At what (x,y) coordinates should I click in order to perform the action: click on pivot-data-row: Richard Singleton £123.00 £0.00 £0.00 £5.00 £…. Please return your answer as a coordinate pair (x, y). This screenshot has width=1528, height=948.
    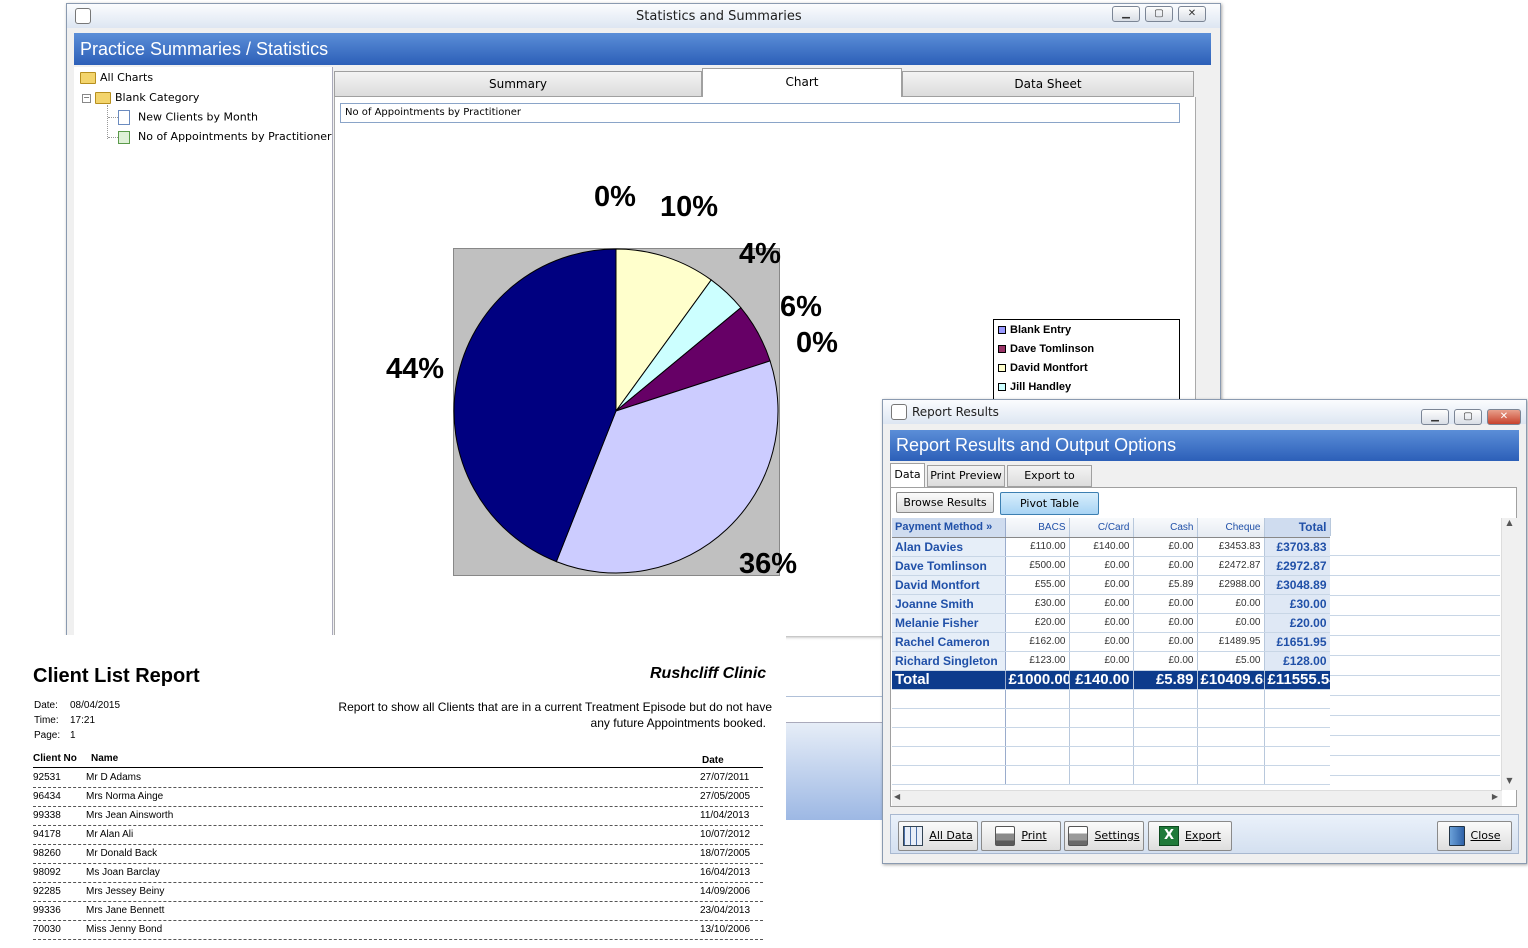
    Looking at the image, I should click on (1111, 661).